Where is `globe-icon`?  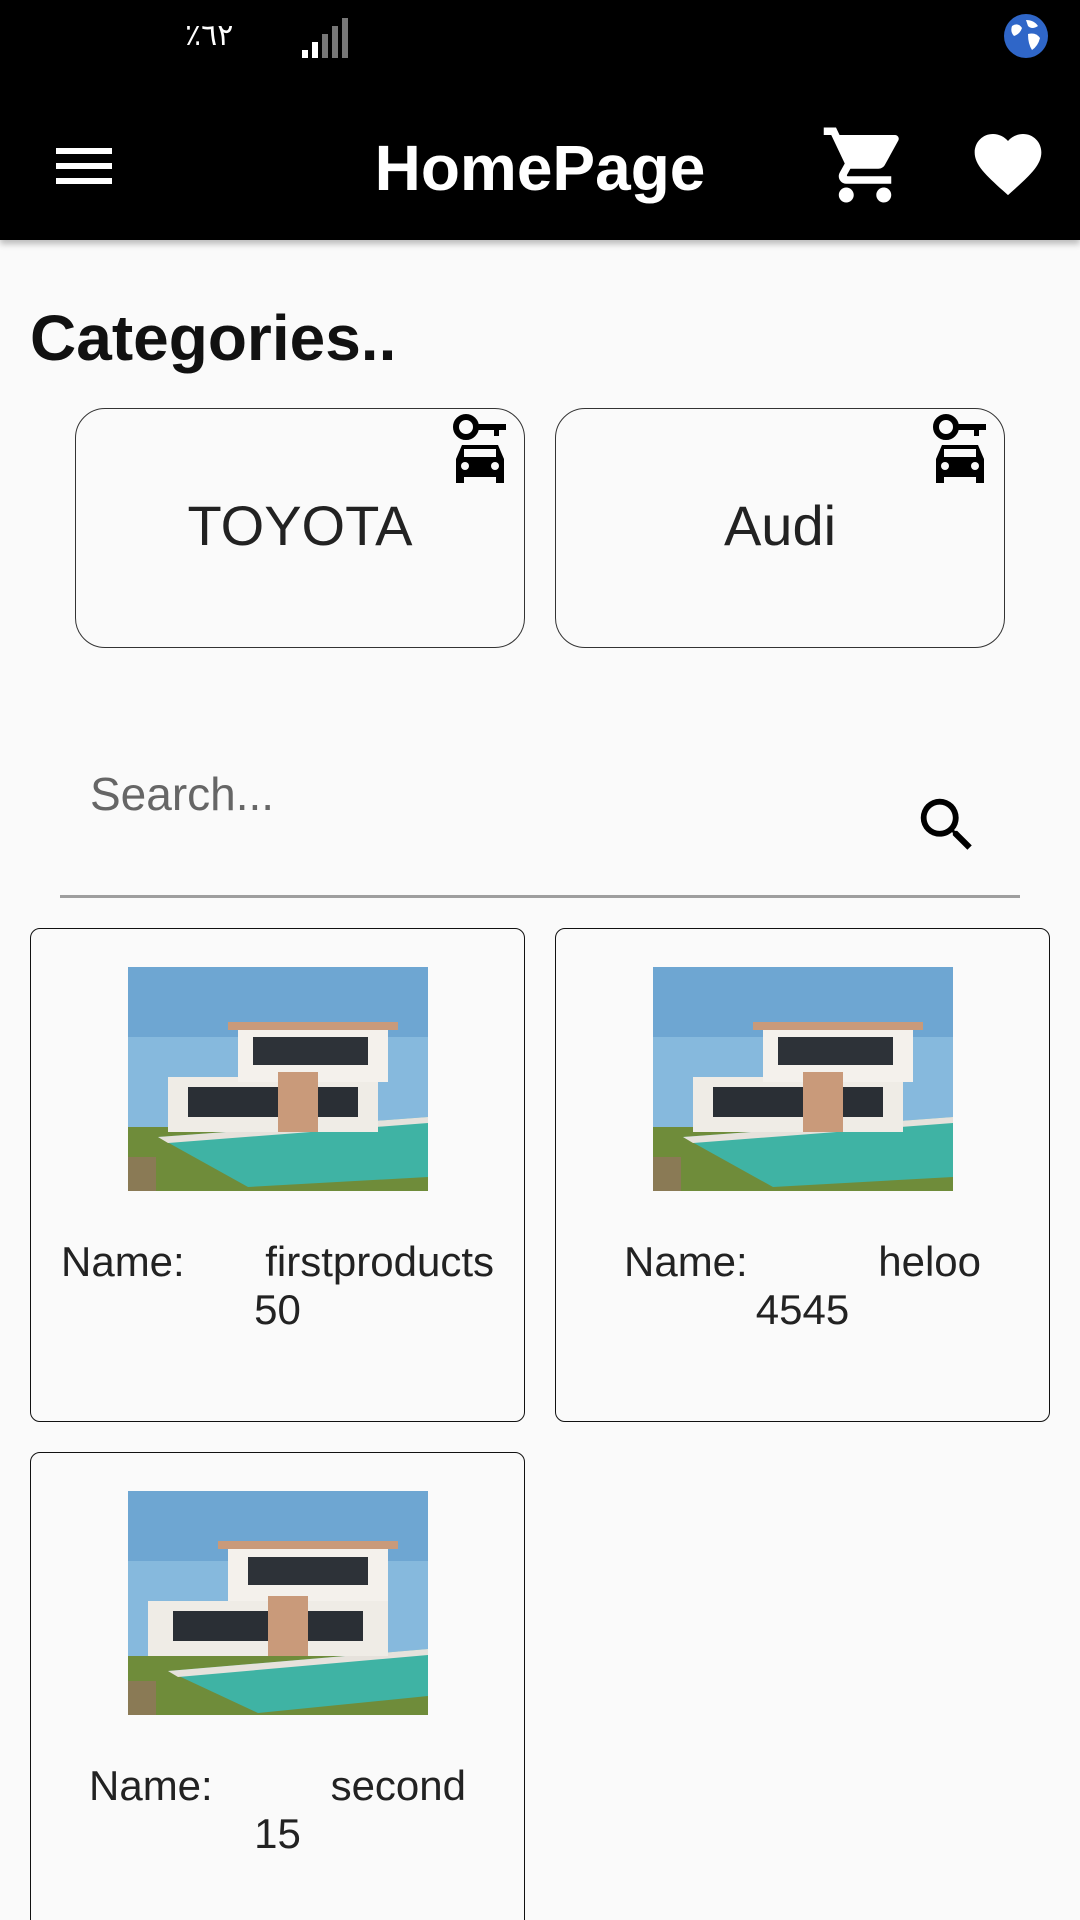 globe-icon is located at coordinates (1026, 36).